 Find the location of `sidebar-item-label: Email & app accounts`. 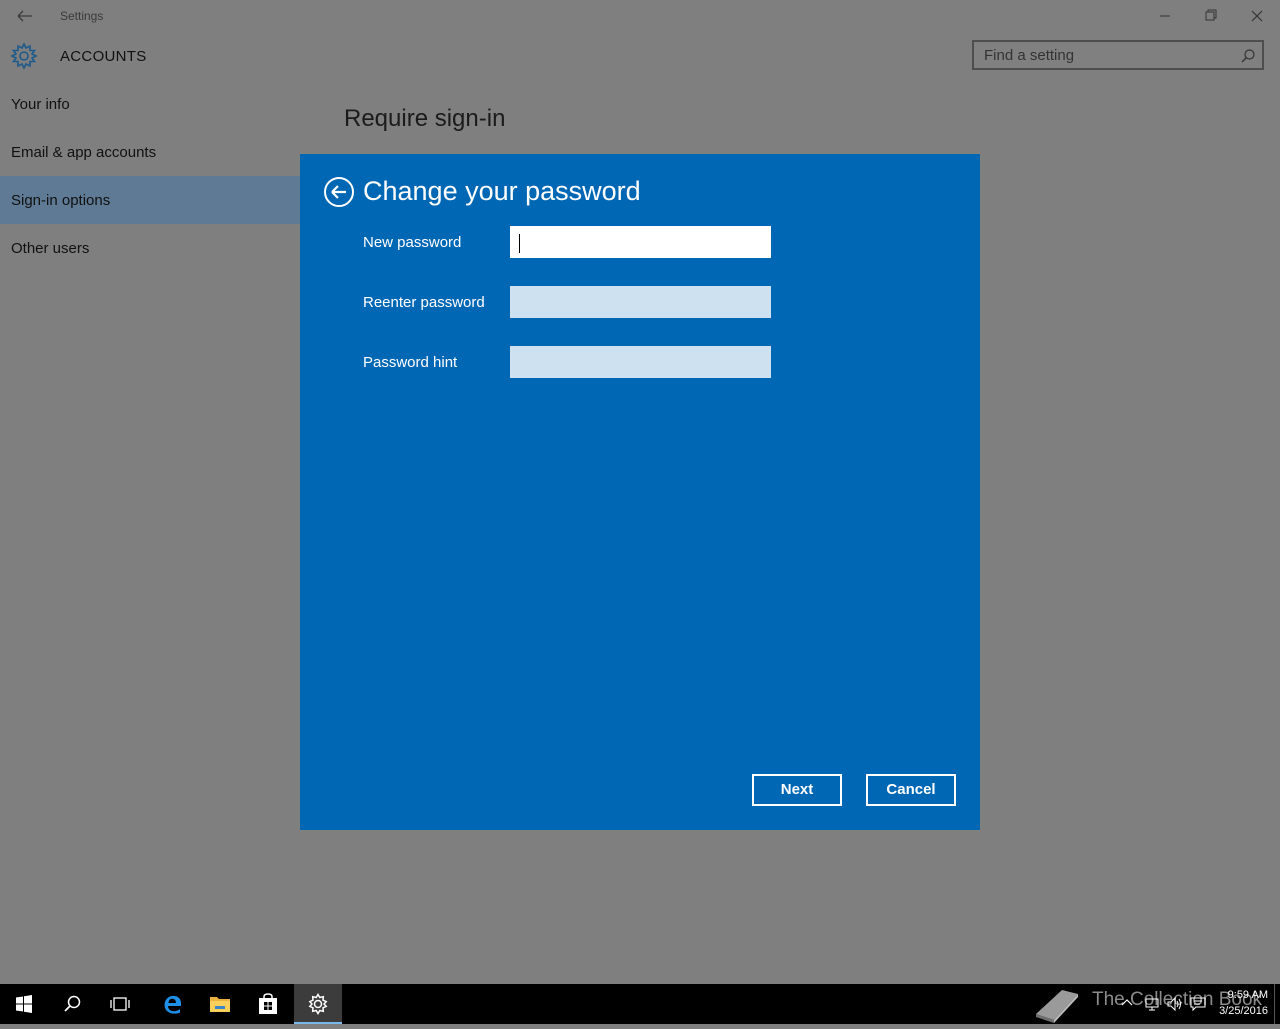

sidebar-item-label: Email & app accounts is located at coordinates (84, 152).